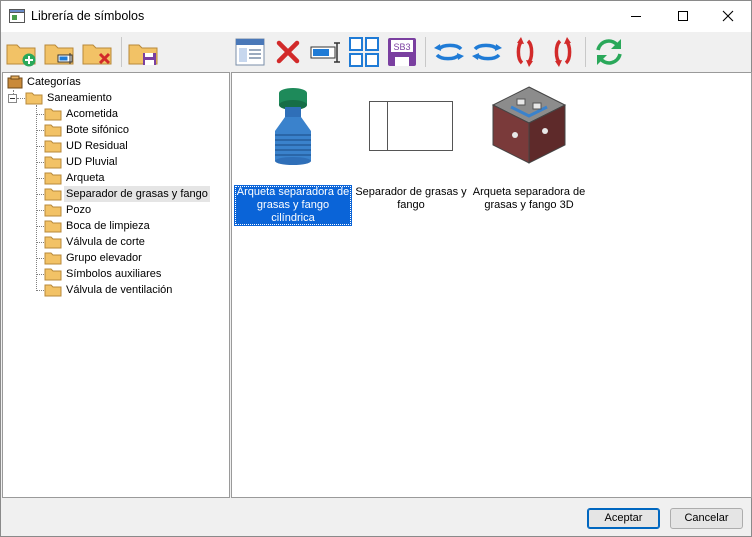  Describe the element at coordinates (17, 16) in the screenshot. I see `app-window-icon` at that location.